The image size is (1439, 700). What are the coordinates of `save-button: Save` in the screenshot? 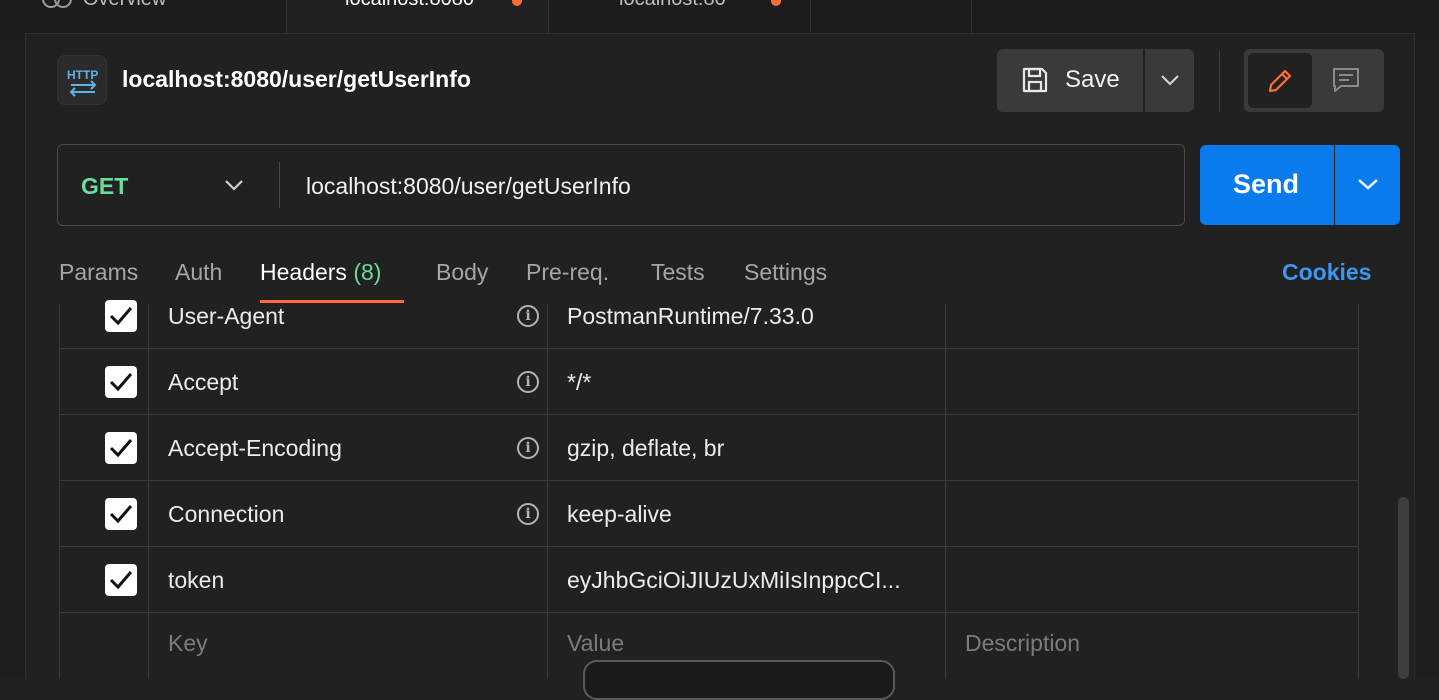 It's located at (1070, 80).